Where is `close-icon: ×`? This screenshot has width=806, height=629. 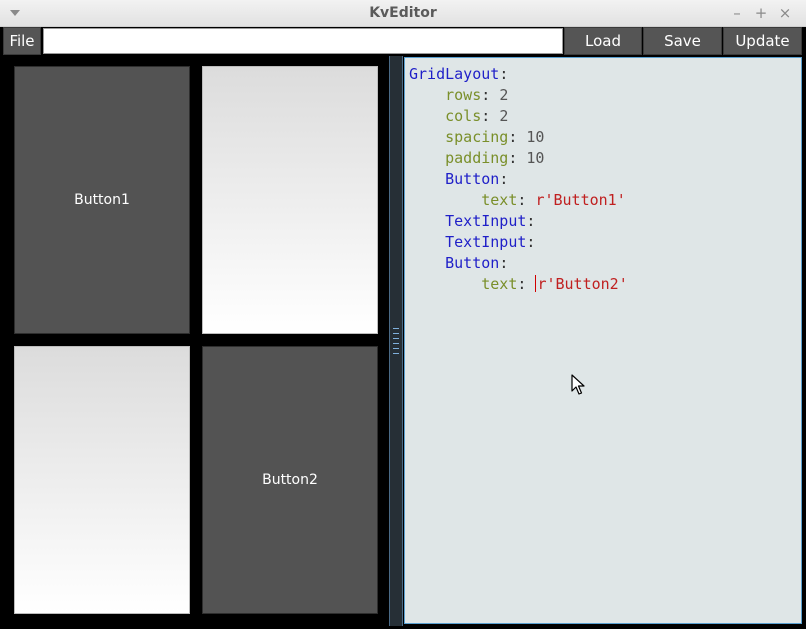 close-icon: × is located at coordinates (785, 13).